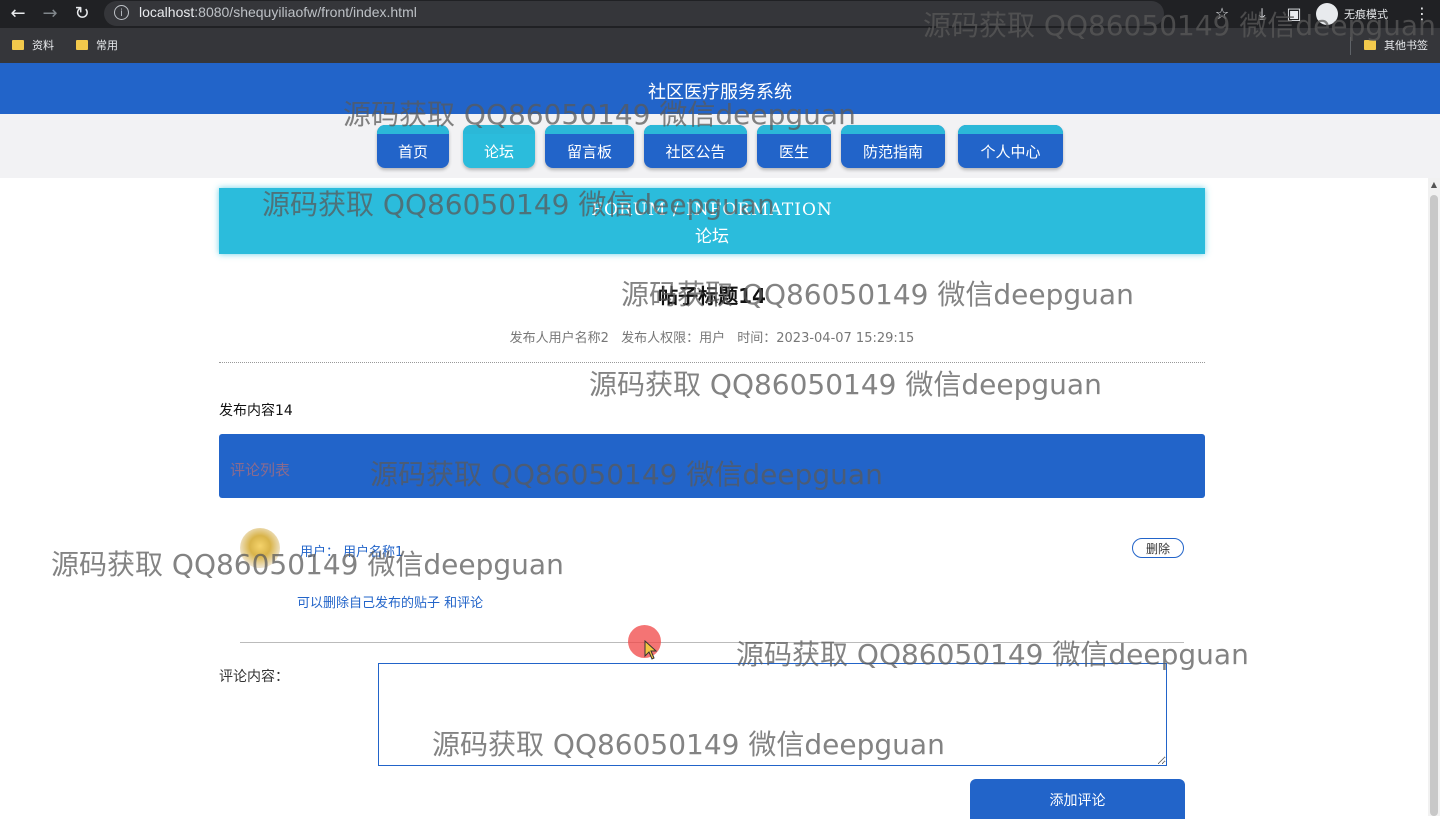  Describe the element at coordinates (121, 12) in the screenshot. I see `info-icon: i` at that location.